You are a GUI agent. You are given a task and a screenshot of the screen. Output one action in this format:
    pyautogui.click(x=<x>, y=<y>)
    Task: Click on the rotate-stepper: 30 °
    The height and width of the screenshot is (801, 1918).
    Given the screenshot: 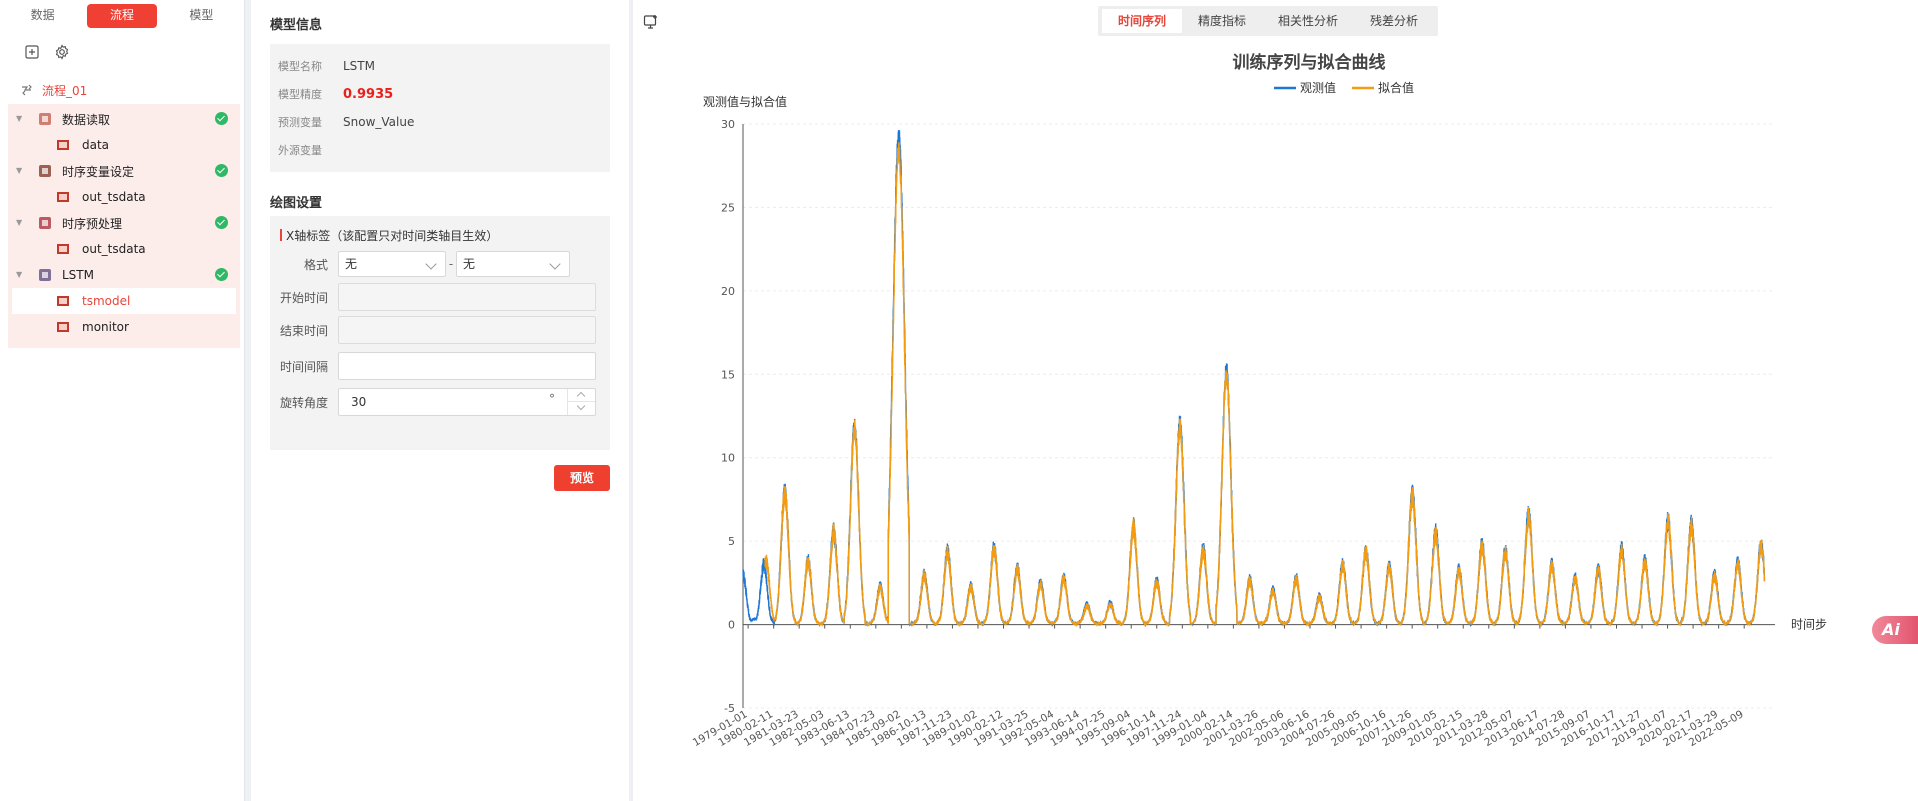 What is the action you would take?
    pyautogui.click(x=467, y=402)
    